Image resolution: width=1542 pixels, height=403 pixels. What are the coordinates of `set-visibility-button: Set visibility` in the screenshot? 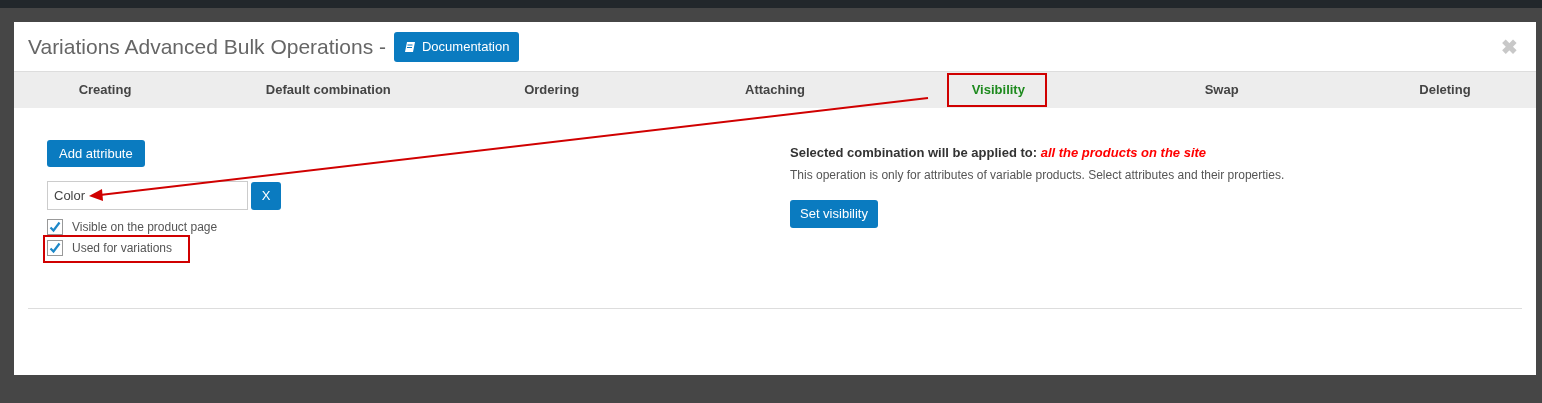 It's located at (834, 213).